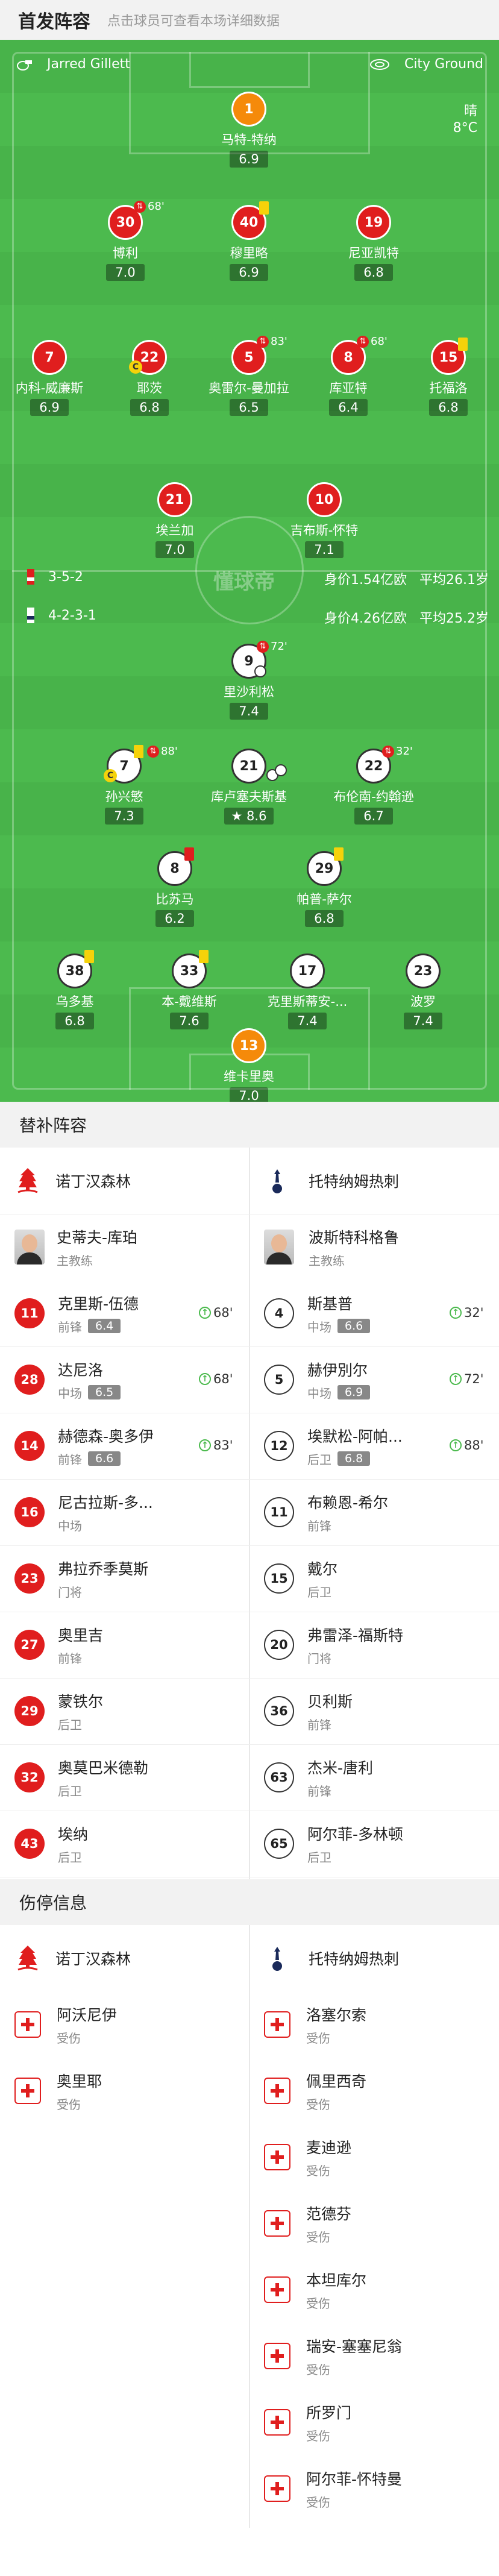  Describe the element at coordinates (76, 1313) in the screenshot. I see `home-sub-row: 11 克里斯-伍德 前锋 6.4` at that location.